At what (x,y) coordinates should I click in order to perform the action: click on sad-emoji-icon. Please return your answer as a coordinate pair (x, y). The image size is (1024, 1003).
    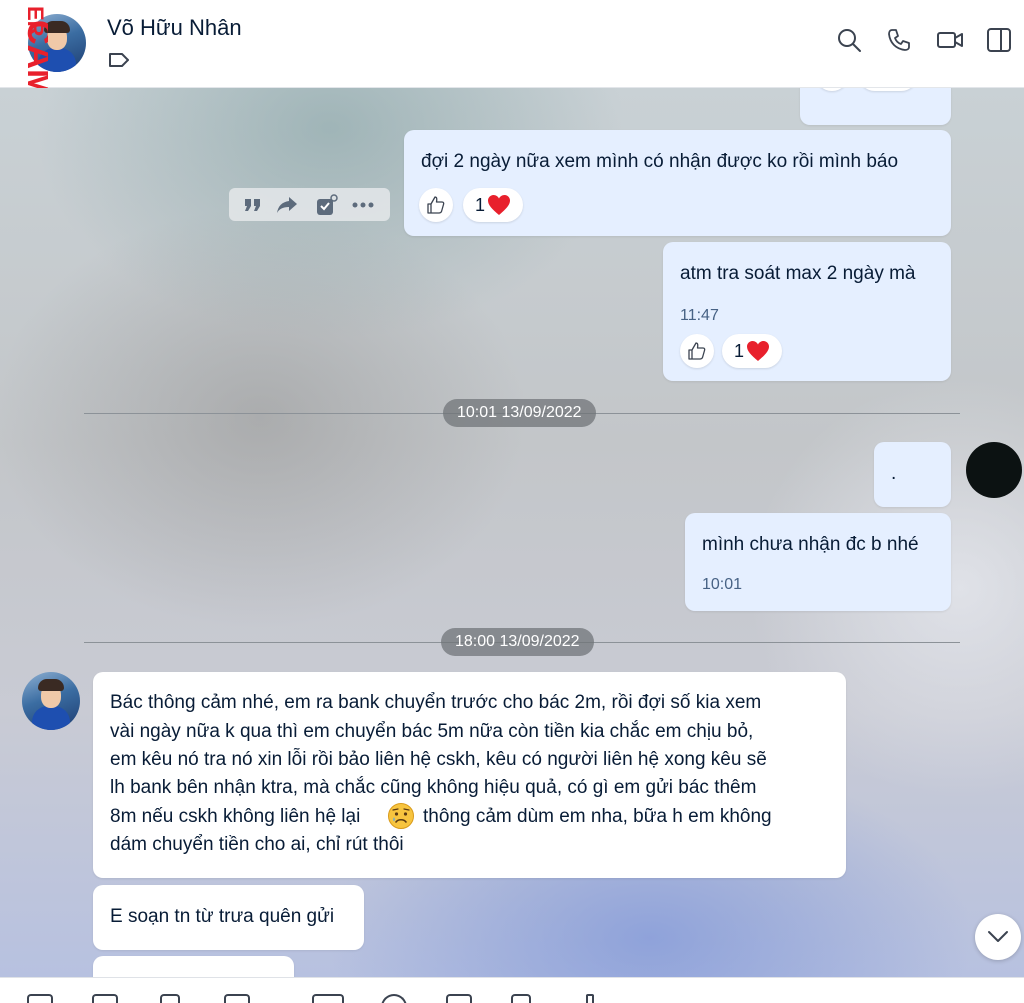
    Looking at the image, I should click on (401, 816).